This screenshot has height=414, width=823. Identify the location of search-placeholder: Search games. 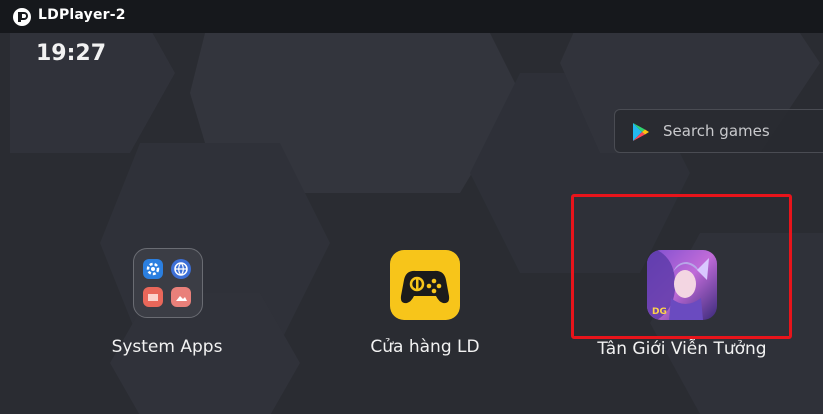
(716, 131).